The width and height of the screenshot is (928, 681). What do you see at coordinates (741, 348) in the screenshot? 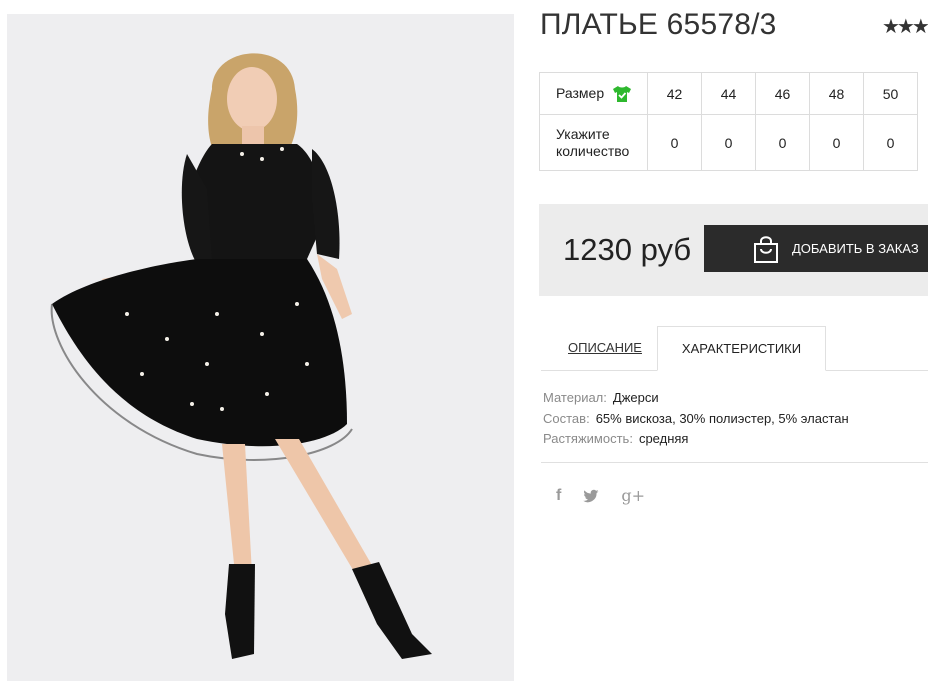
I see `tab-characteristics: ХАРАКТЕРИСТИКИ` at bounding box center [741, 348].